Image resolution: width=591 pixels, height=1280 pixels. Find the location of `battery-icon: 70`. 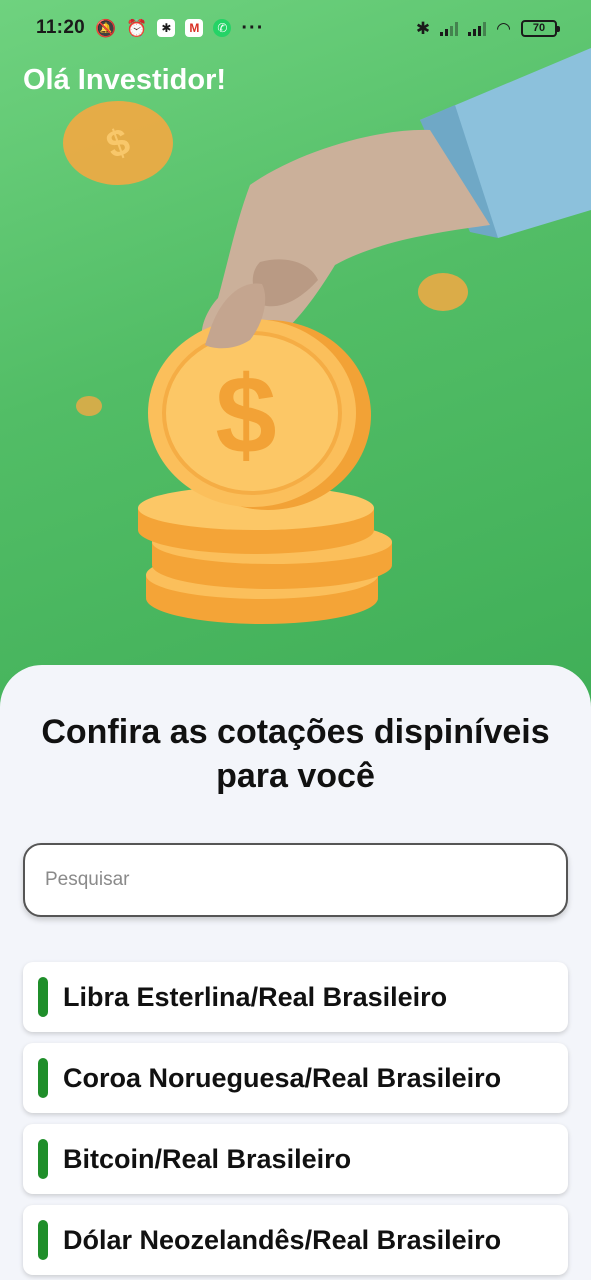

battery-icon: 70 is located at coordinates (540, 28).